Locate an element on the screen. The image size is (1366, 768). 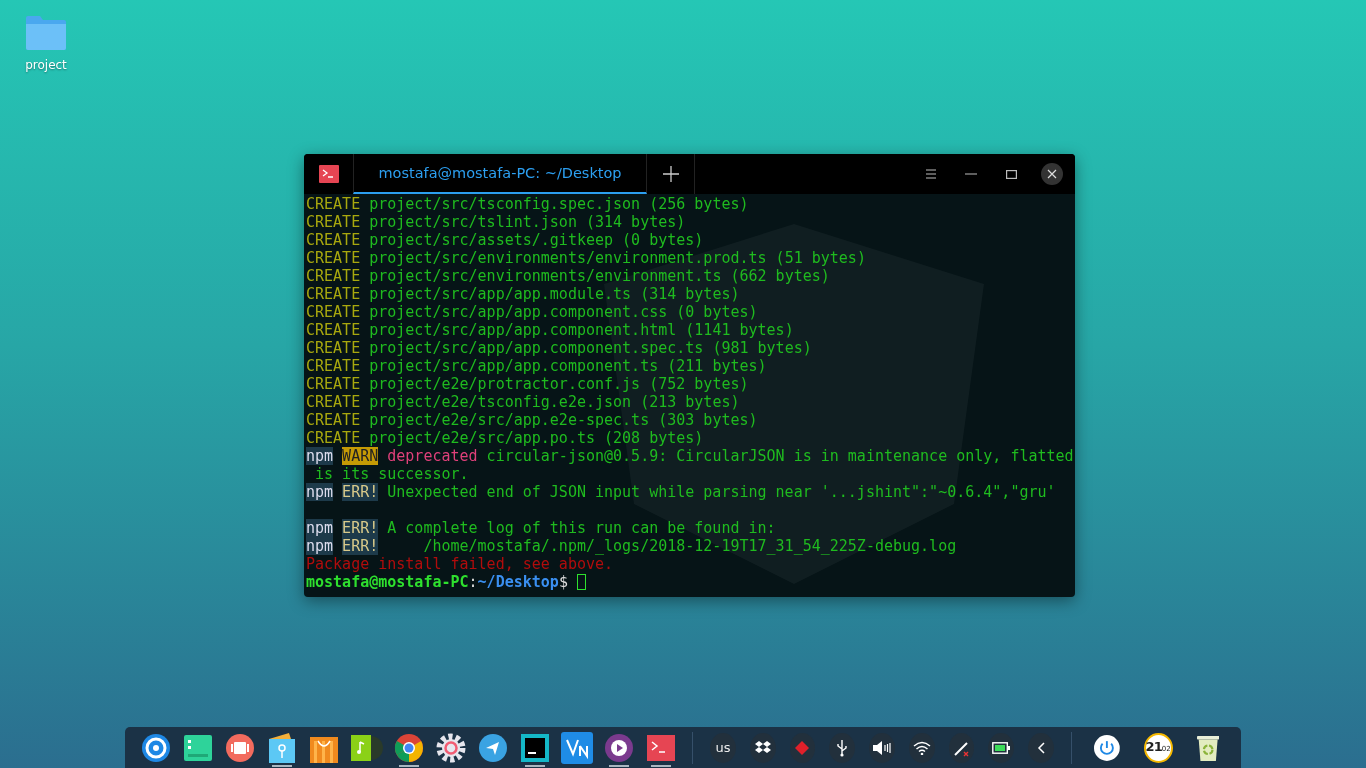
terminal-text: Package install failed, see above. is located at coordinates (460, 564).